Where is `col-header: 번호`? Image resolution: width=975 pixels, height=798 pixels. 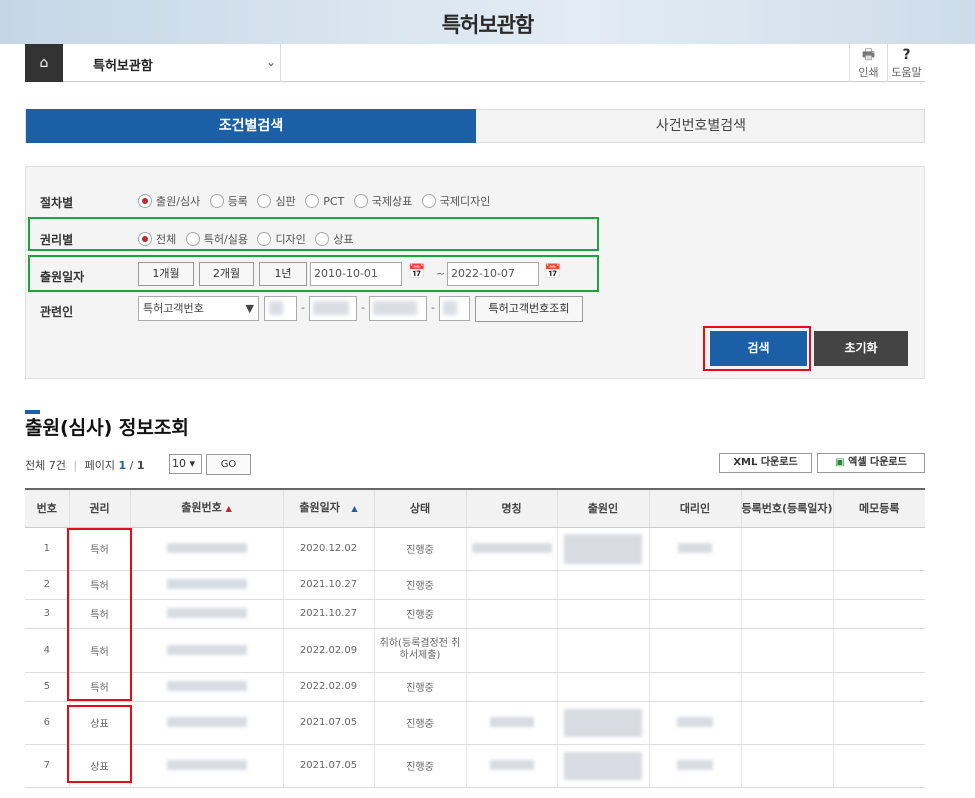
col-header: 번호 is located at coordinates (47, 508).